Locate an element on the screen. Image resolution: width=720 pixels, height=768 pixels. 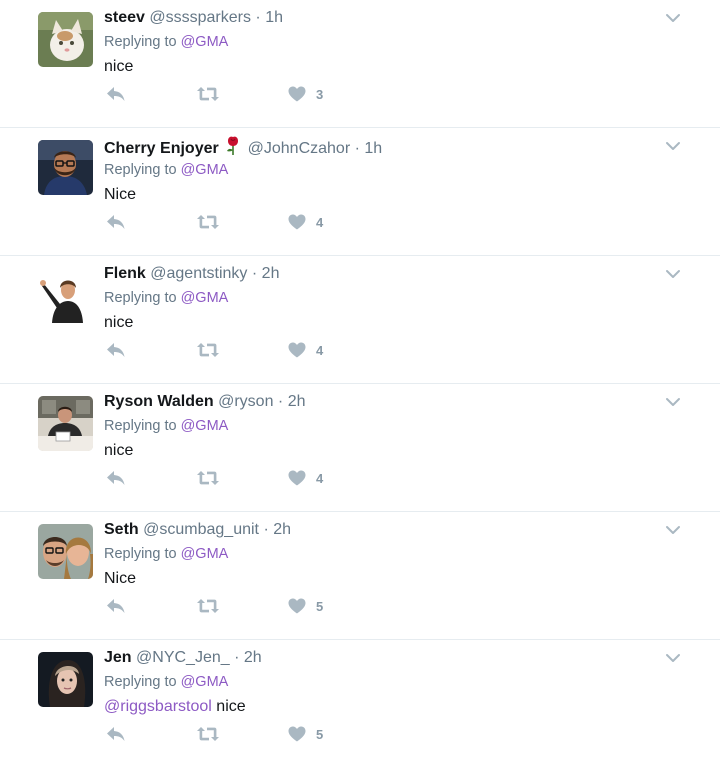
tweet-header: Flenk @agentstinky · 2h is located at coordinates (191, 274).